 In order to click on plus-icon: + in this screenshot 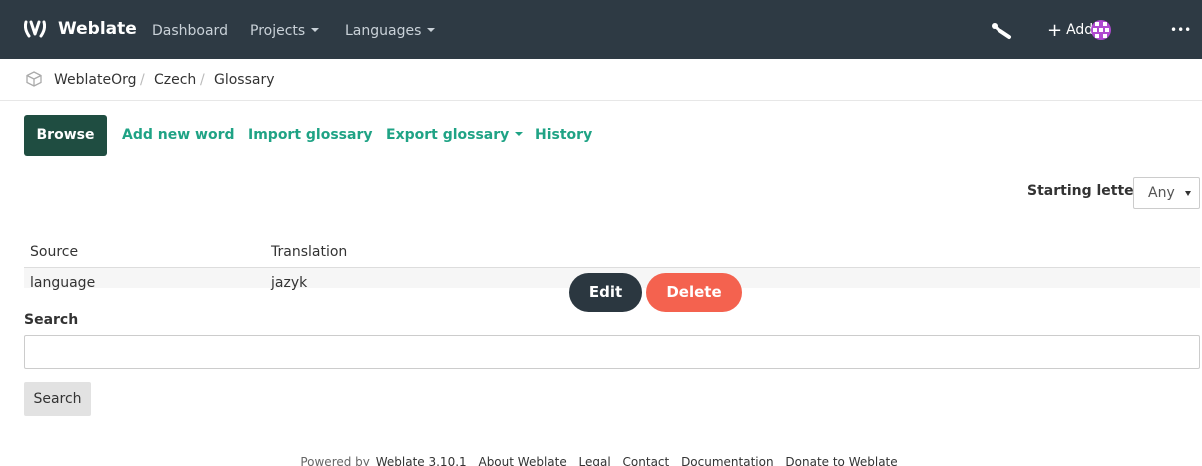, I will do `click(1055, 30)`.